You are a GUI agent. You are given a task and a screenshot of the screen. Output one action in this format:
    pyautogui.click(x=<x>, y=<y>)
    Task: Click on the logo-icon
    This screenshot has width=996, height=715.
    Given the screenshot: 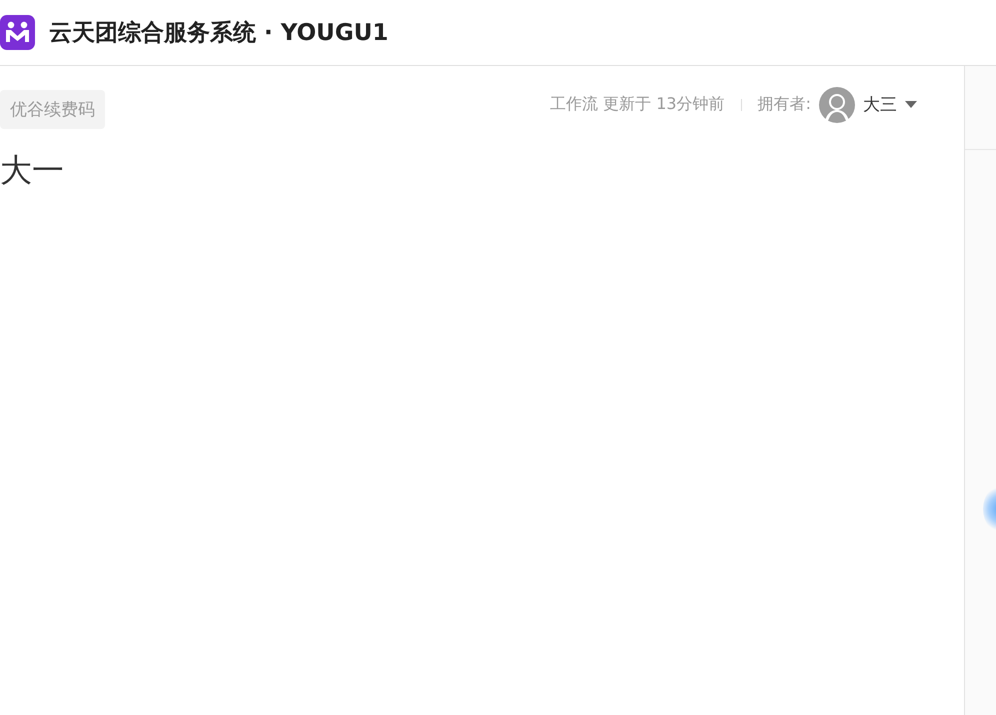 What is the action you would take?
    pyautogui.click(x=17, y=32)
    